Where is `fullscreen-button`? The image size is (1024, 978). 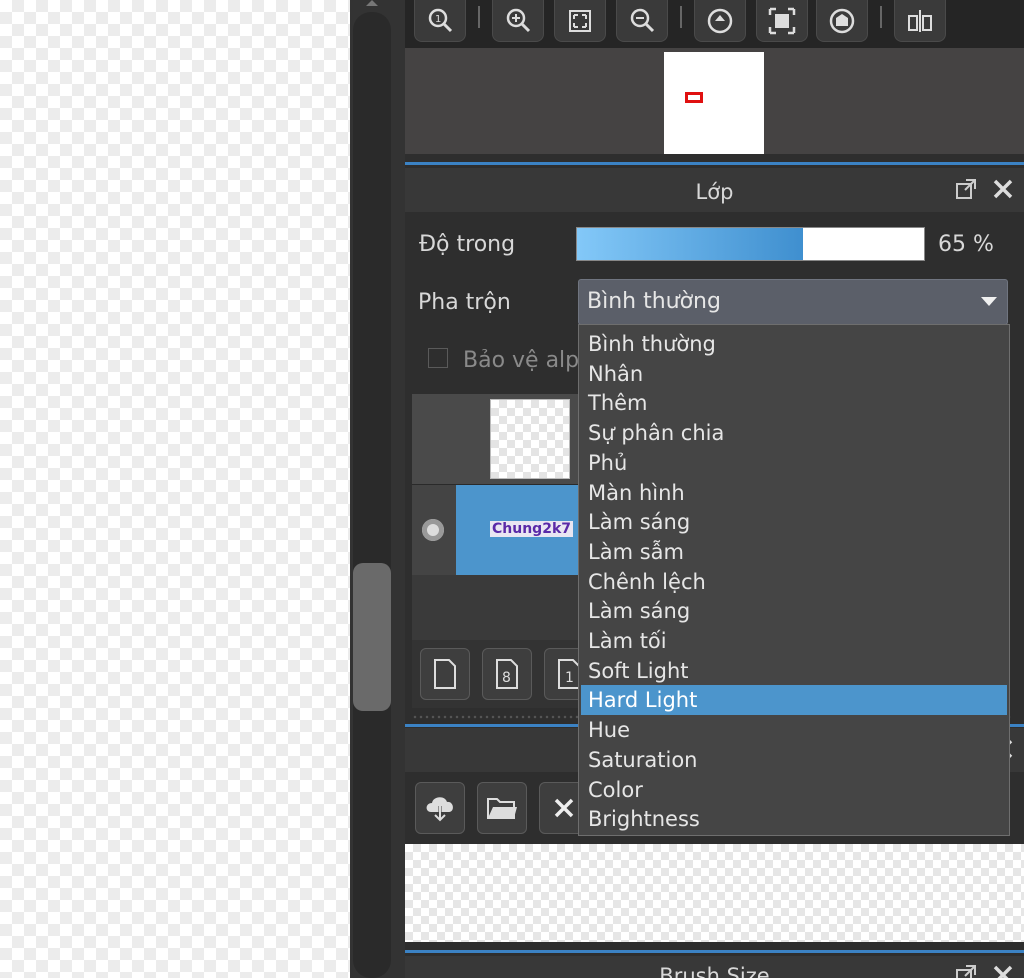 fullscreen-button is located at coordinates (782, 21).